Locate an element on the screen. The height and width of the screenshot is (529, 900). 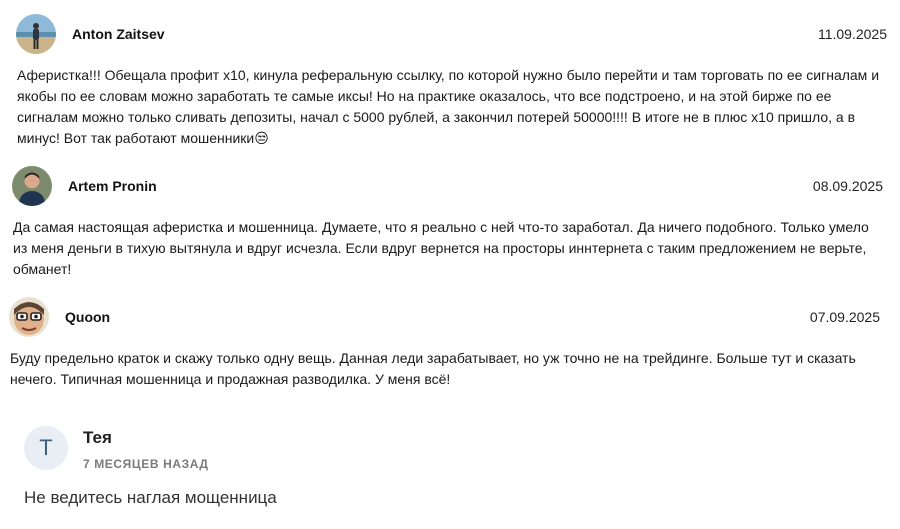
portrait-photo-avatar-icon is located at coordinates (32, 186).